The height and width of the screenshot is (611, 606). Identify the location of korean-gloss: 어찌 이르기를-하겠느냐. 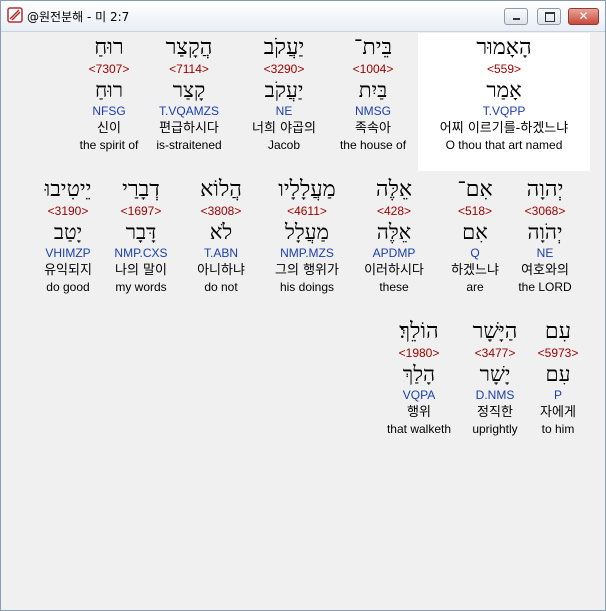
(504, 128).